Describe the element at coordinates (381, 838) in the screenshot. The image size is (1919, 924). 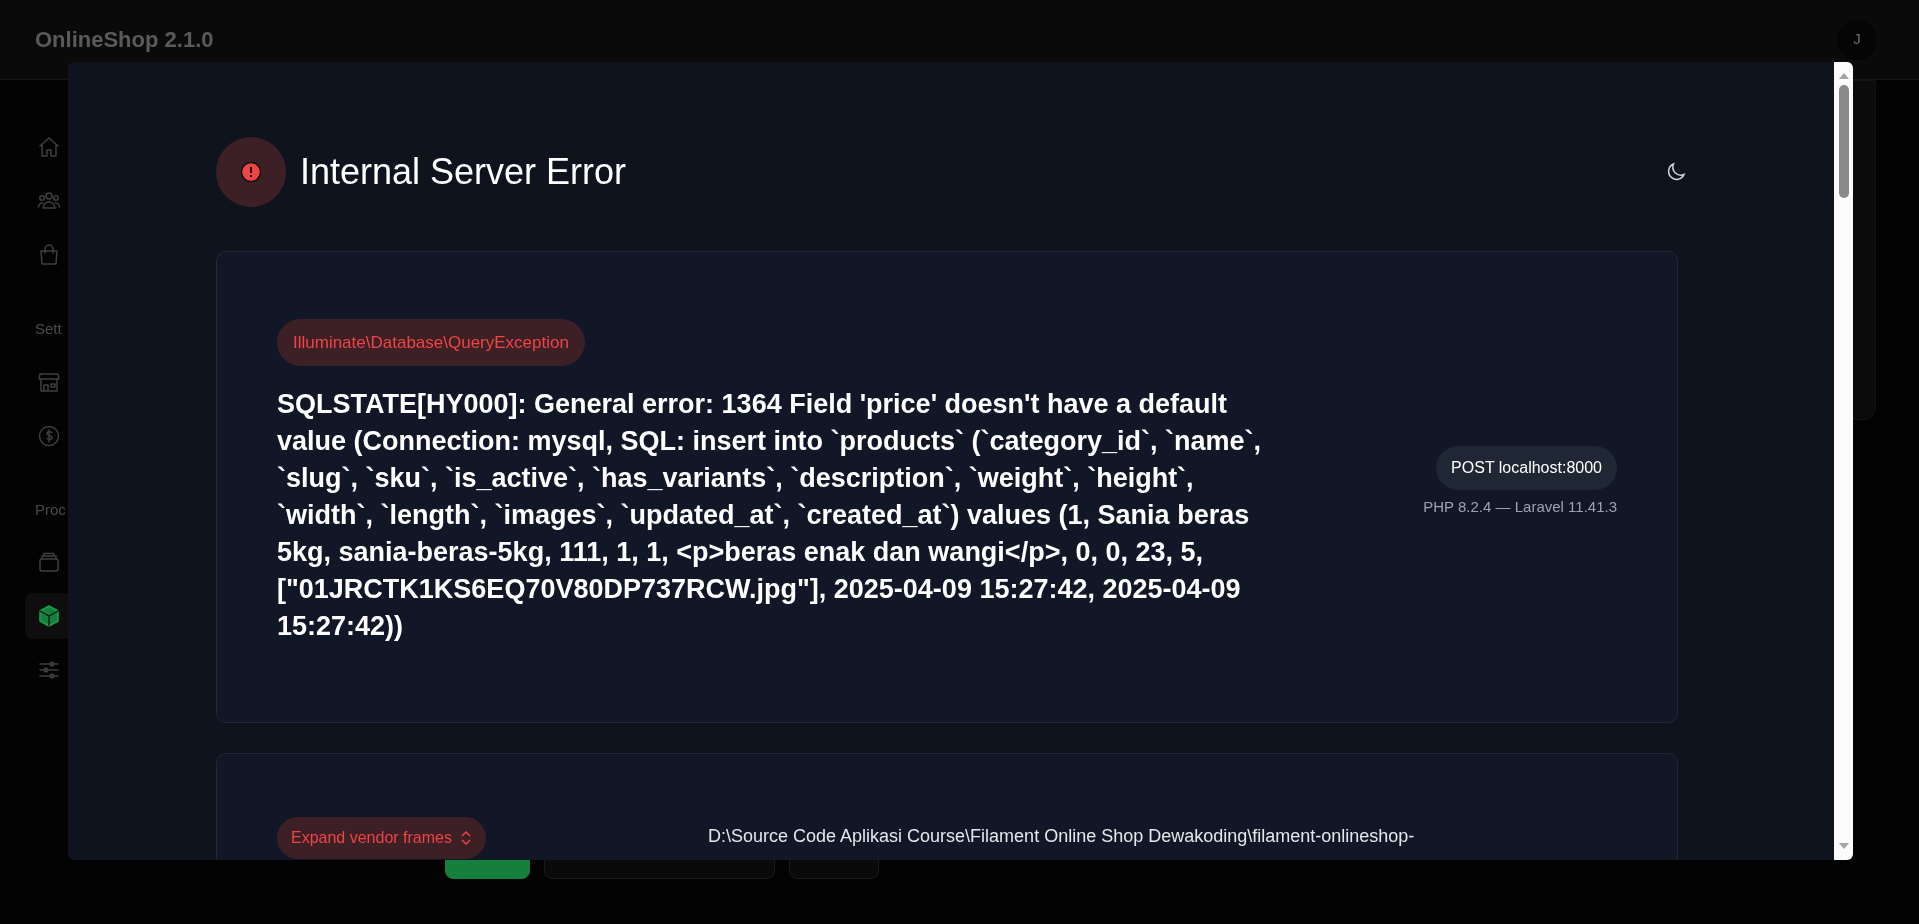
I see `expand-vendor-frames-button: Expand vendor frames` at that location.